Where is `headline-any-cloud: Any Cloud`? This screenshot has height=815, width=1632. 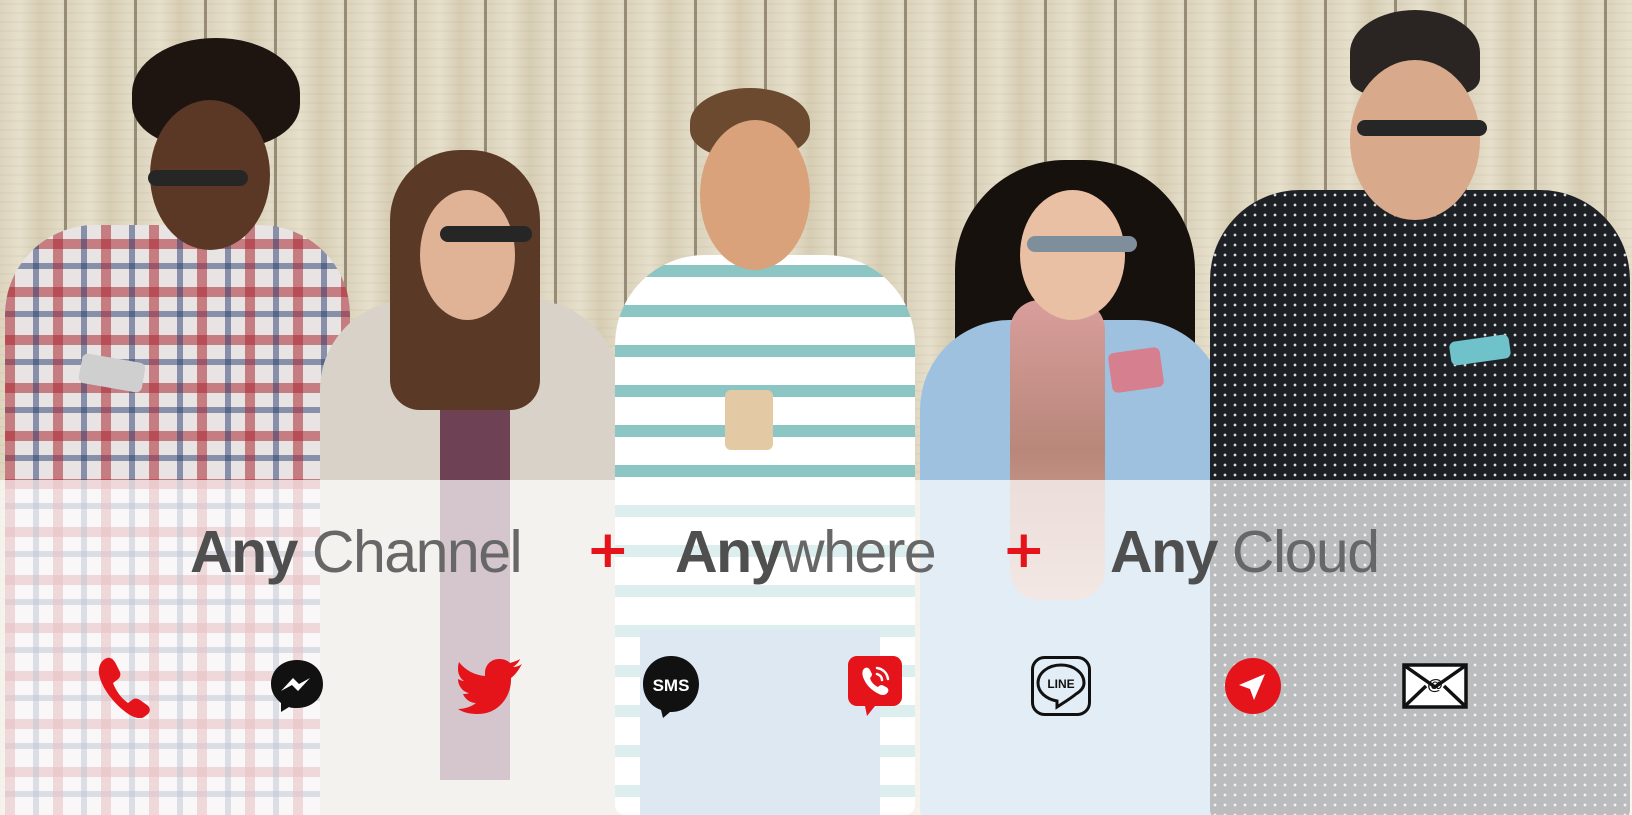
headline-any-cloud: Any Cloud is located at coordinates (1245, 552).